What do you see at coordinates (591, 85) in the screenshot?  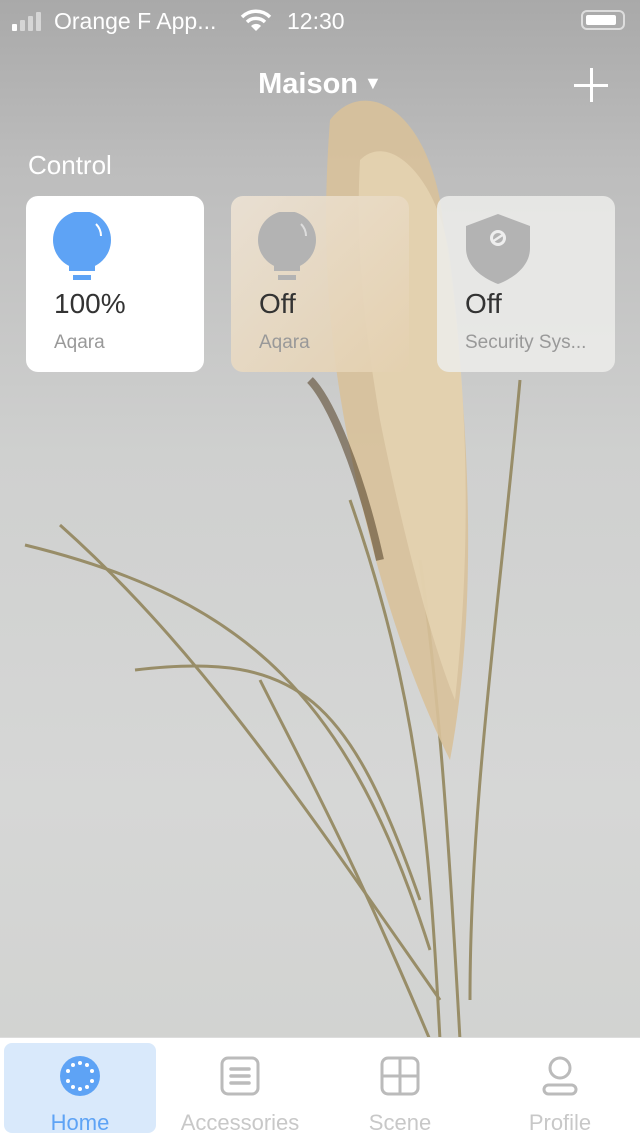 I see `add-button` at bounding box center [591, 85].